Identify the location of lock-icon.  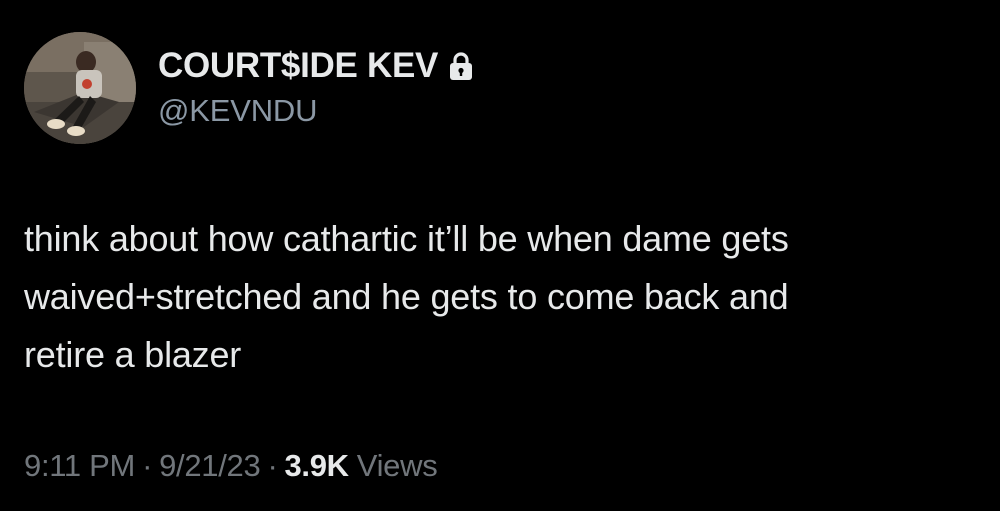
(461, 66).